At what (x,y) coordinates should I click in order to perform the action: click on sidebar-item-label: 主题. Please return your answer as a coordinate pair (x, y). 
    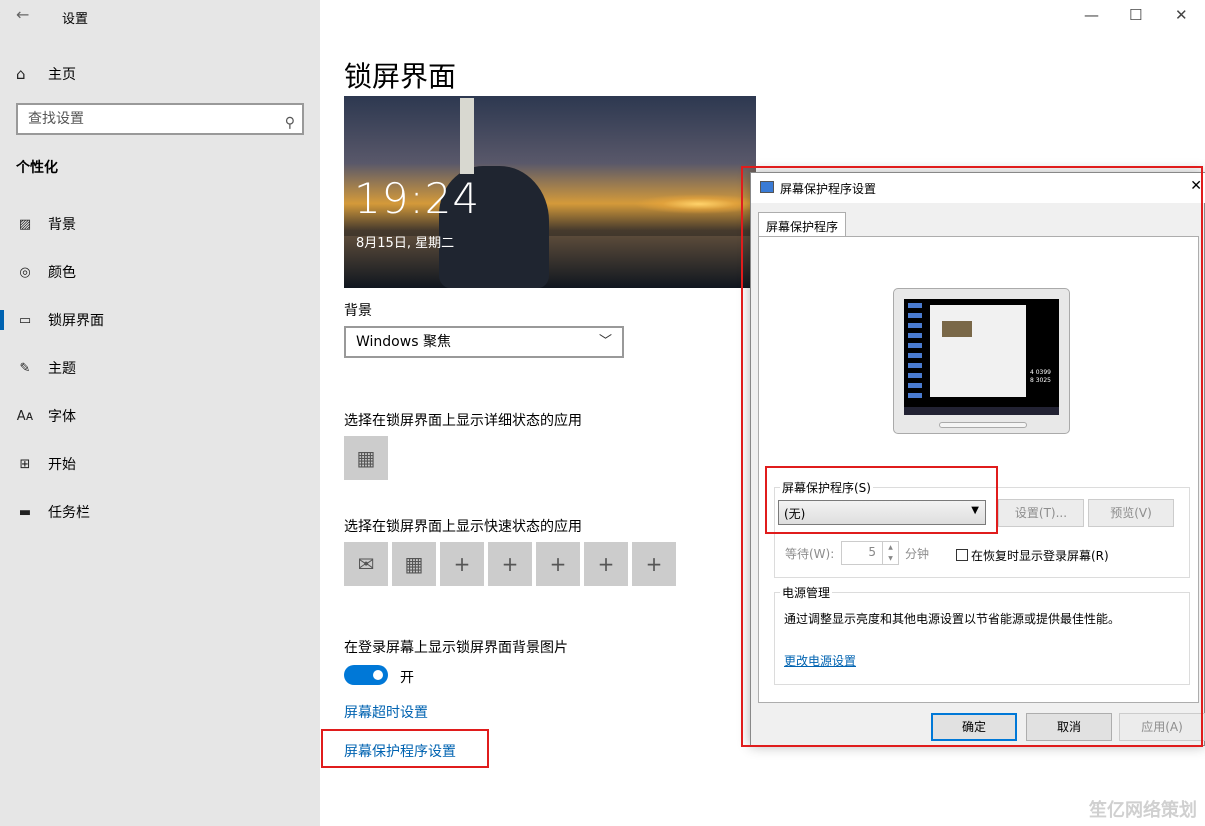
    Looking at the image, I should click on (62, 369).